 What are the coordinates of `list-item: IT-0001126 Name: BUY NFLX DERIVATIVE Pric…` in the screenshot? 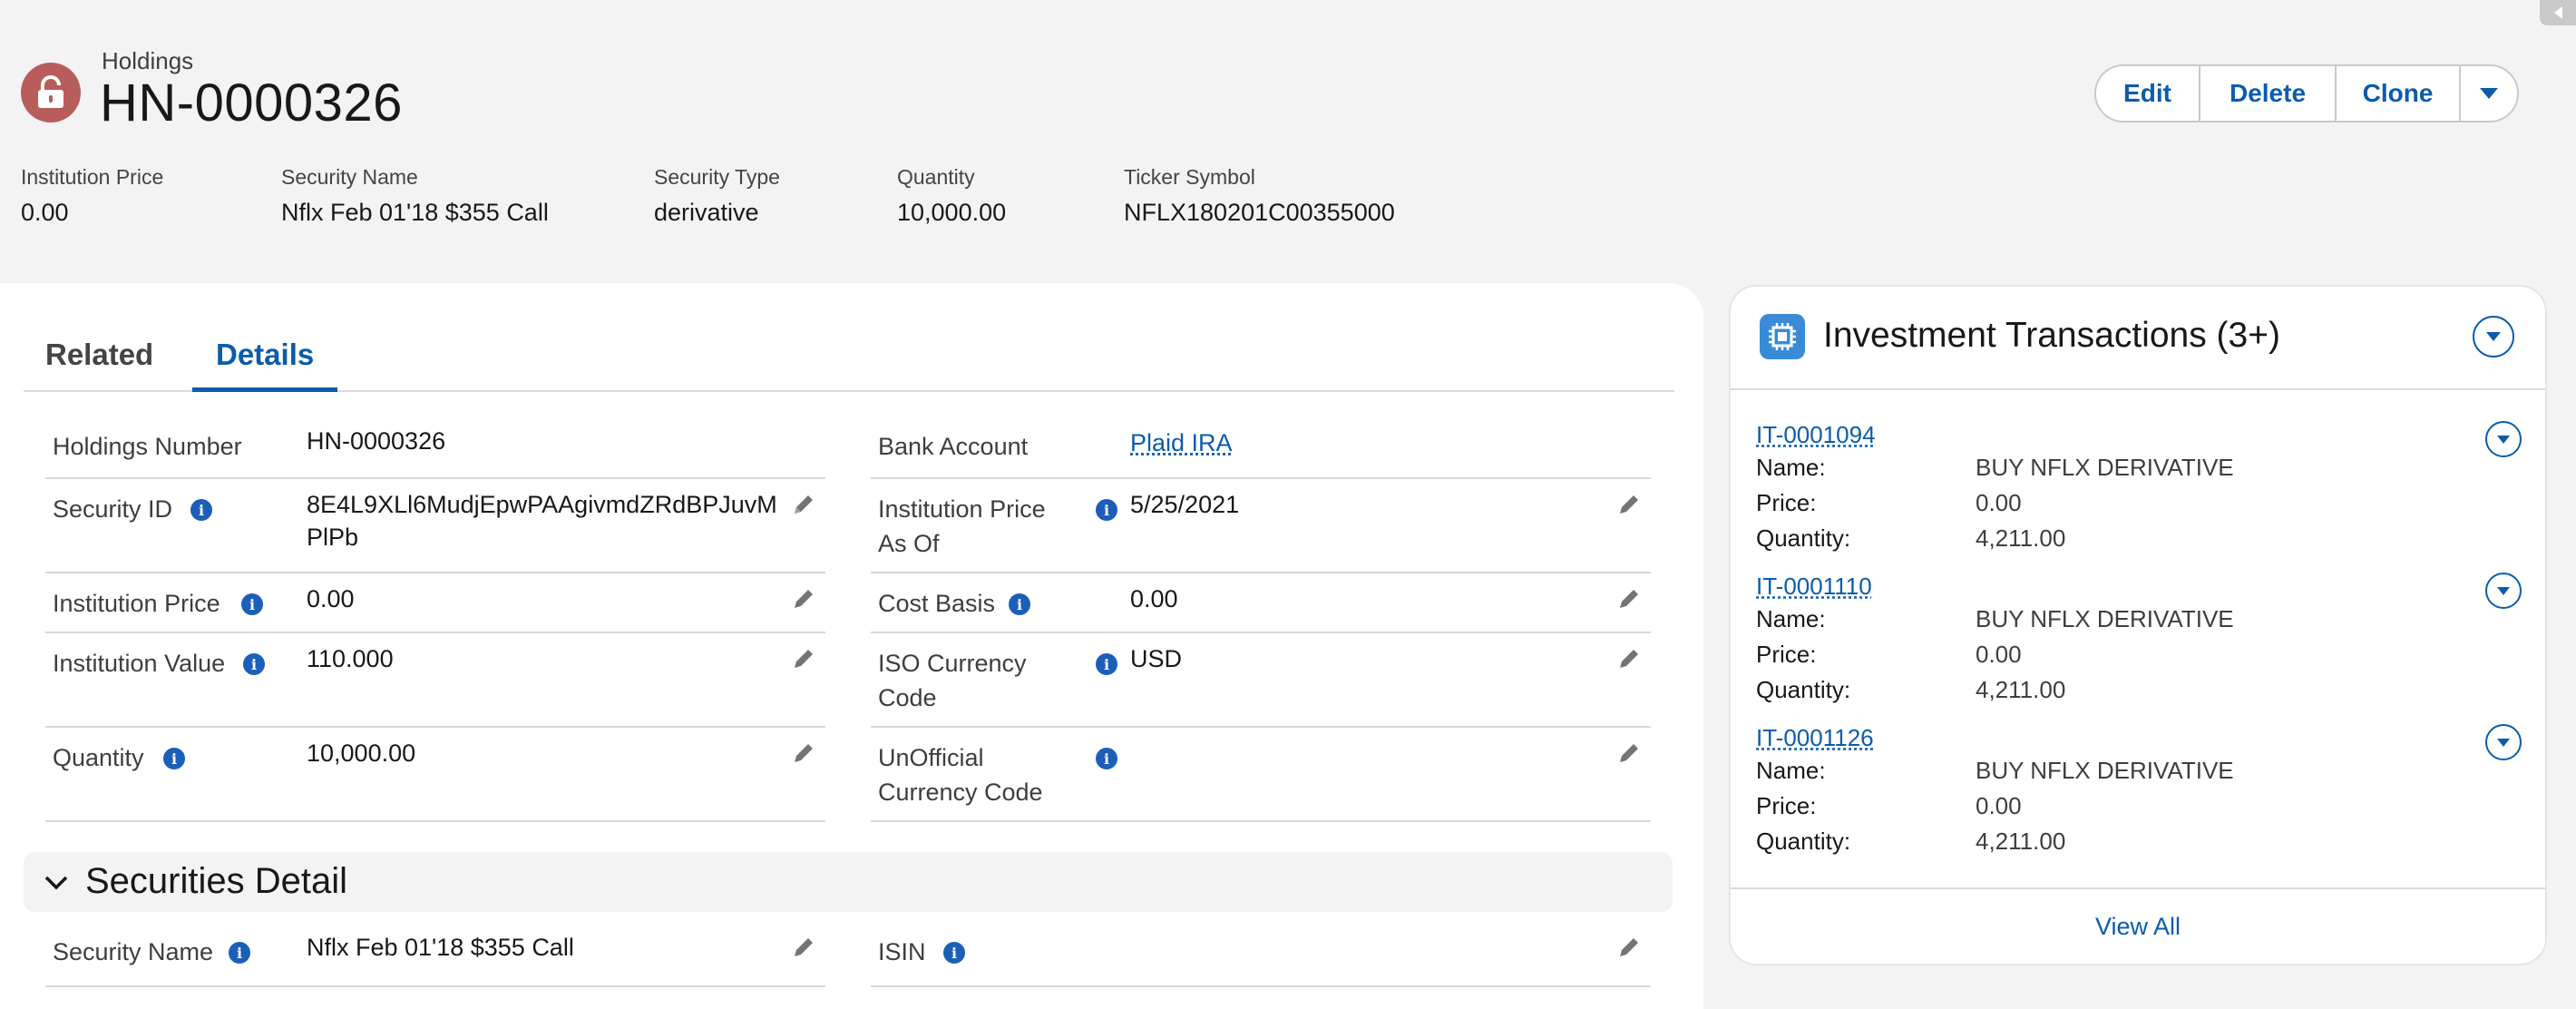 It's located at (2146, 792).